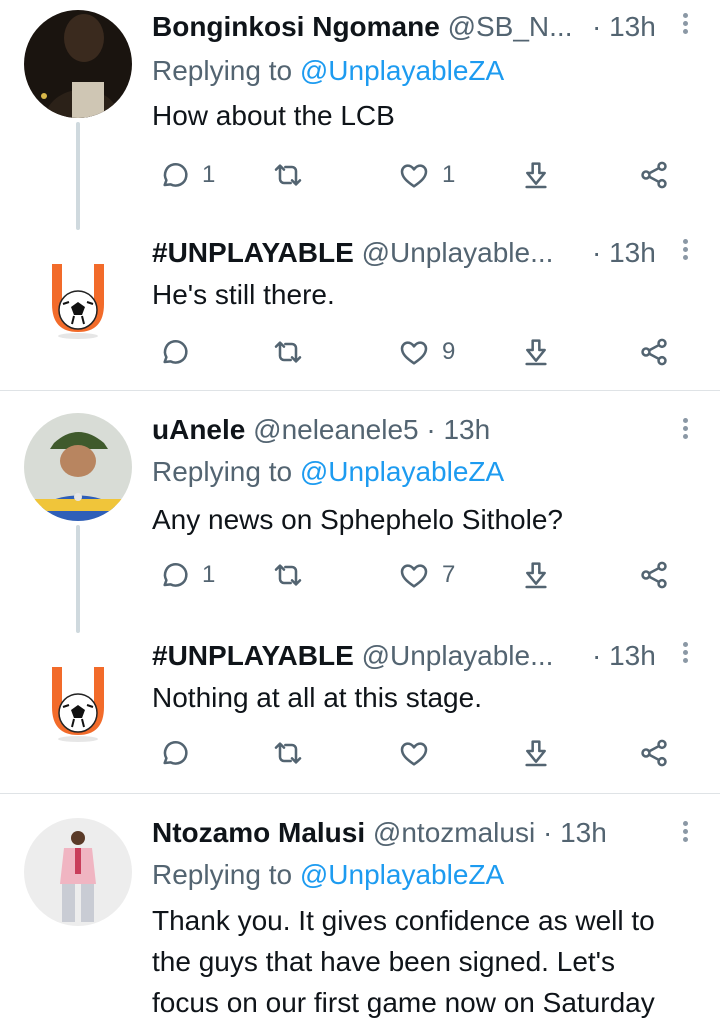 The image size is (720, 1028). Describe the element at coordinates (426, 175) in the screenshot. I see `like-button: 1` at that location.